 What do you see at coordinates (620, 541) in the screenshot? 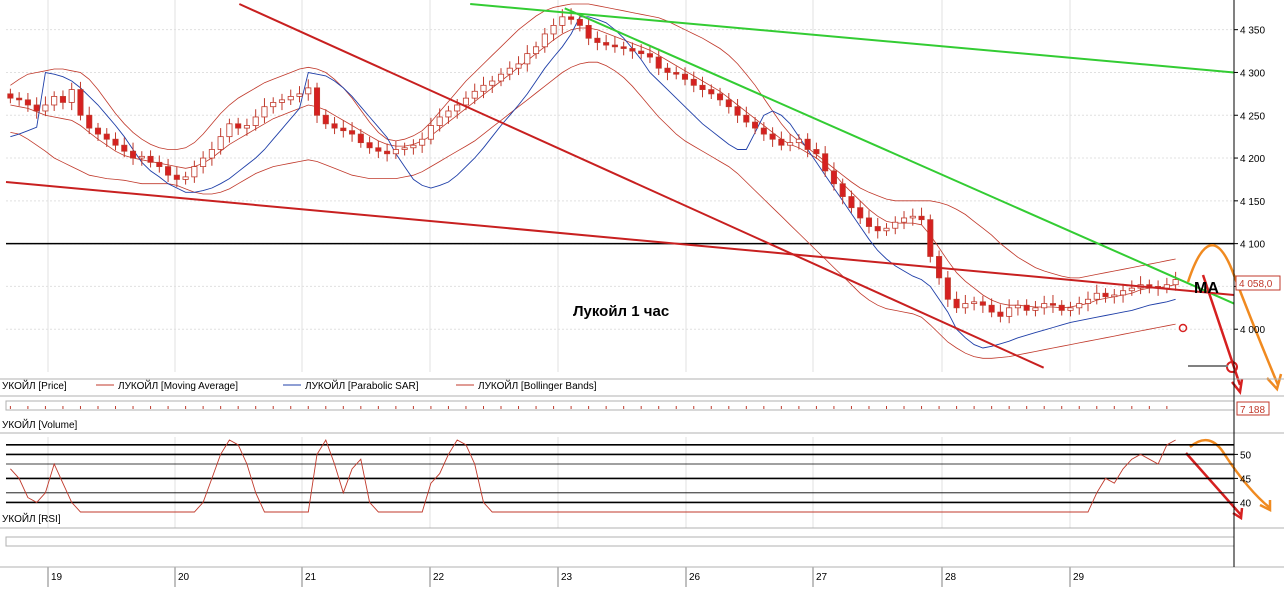
I see `scrollbar` at bounding box center [620, 541].